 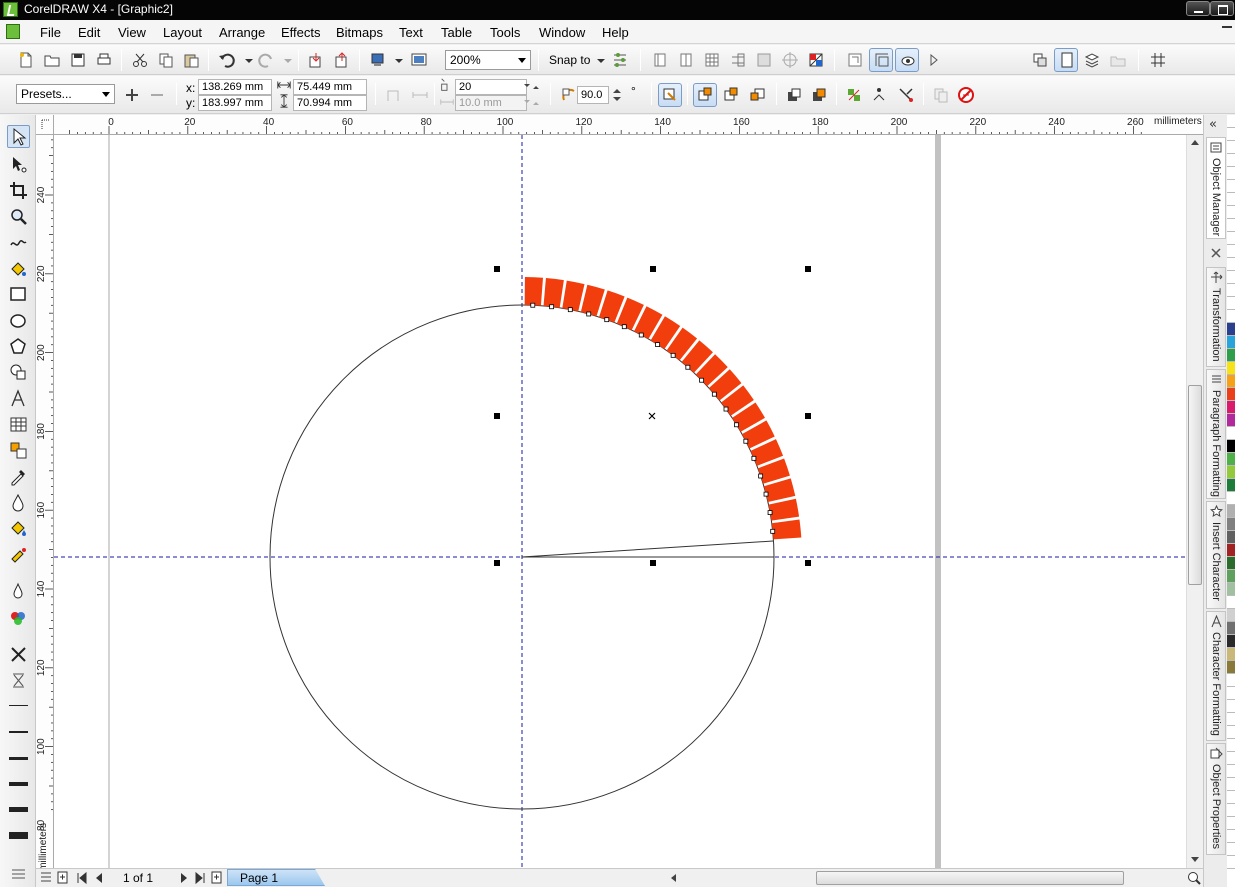 I want to click on menu-layout: Layout, so click(x=182, y=32).